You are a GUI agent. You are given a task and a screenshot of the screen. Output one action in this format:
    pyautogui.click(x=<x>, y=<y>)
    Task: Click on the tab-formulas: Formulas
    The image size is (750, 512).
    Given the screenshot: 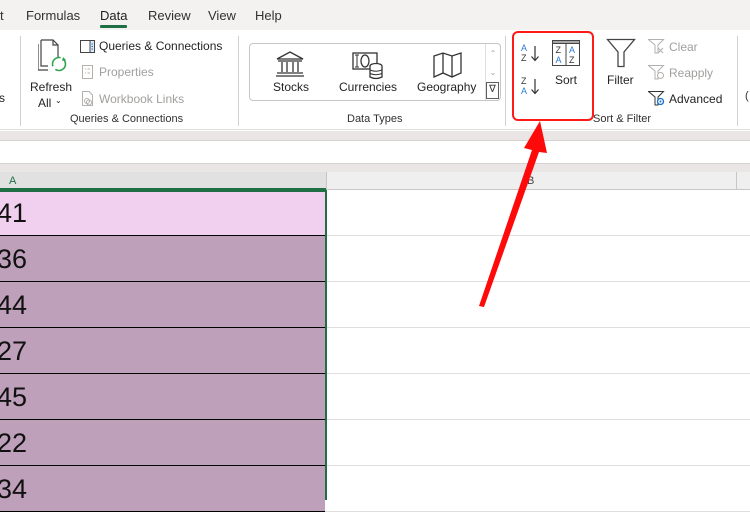 What is the action you would take?
    pyautogui.click(x=53, y=15)
    